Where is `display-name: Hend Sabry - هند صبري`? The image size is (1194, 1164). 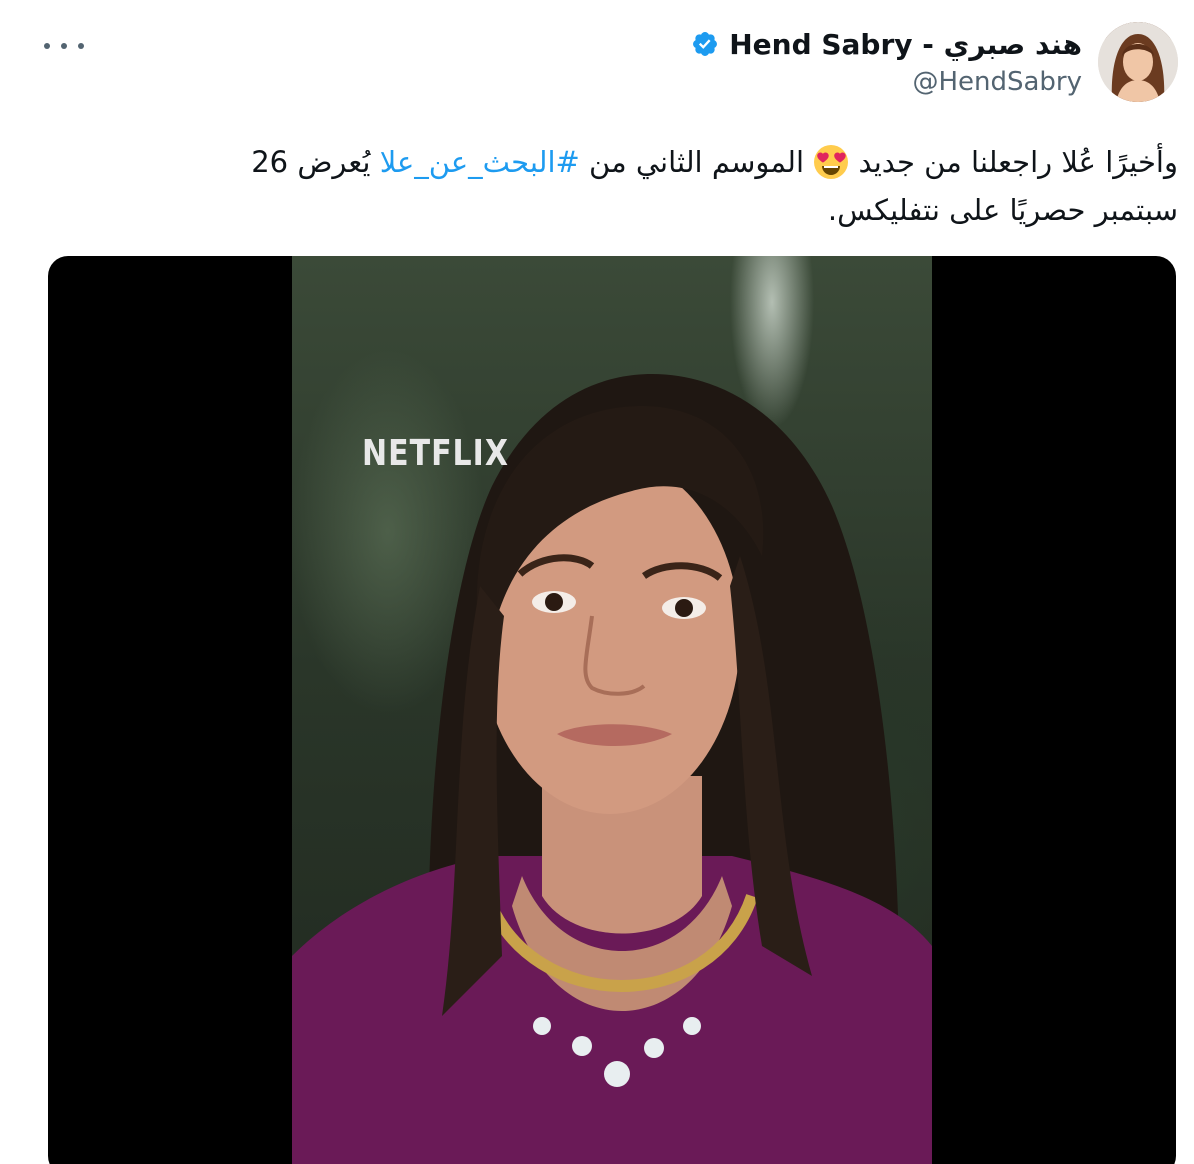
display-name: Hend Sabry - هند صبري is located at coordinates (905, 44).